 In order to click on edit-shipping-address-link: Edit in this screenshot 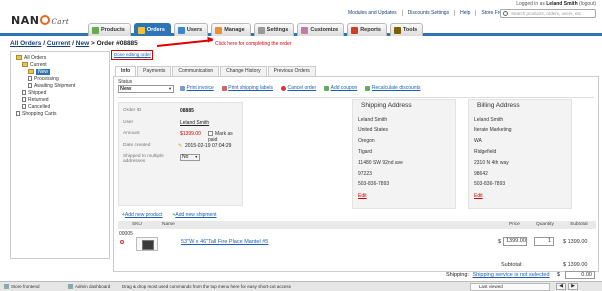, I will do `click(362, 196)`.